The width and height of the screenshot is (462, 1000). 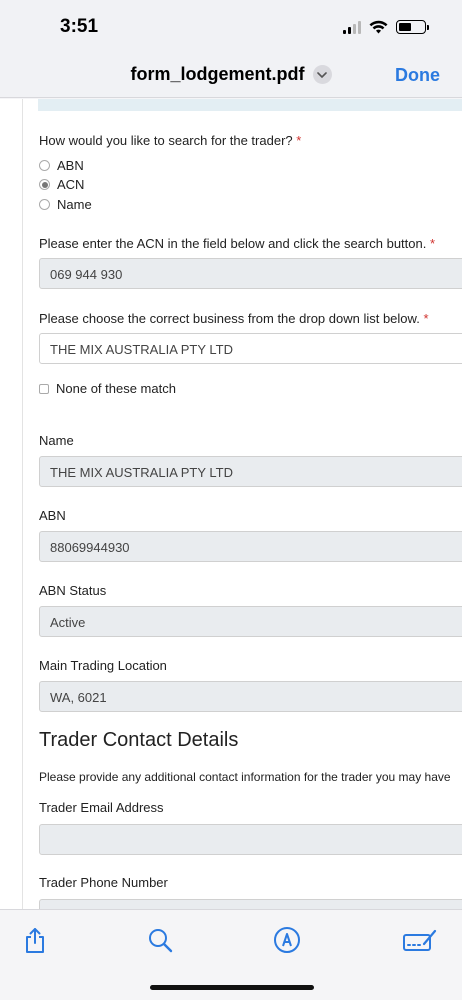 What do you see at coordinates (250, 696) in the screenshot?
I see `location-field: WA, 6021` at bounding box center [250, 696].